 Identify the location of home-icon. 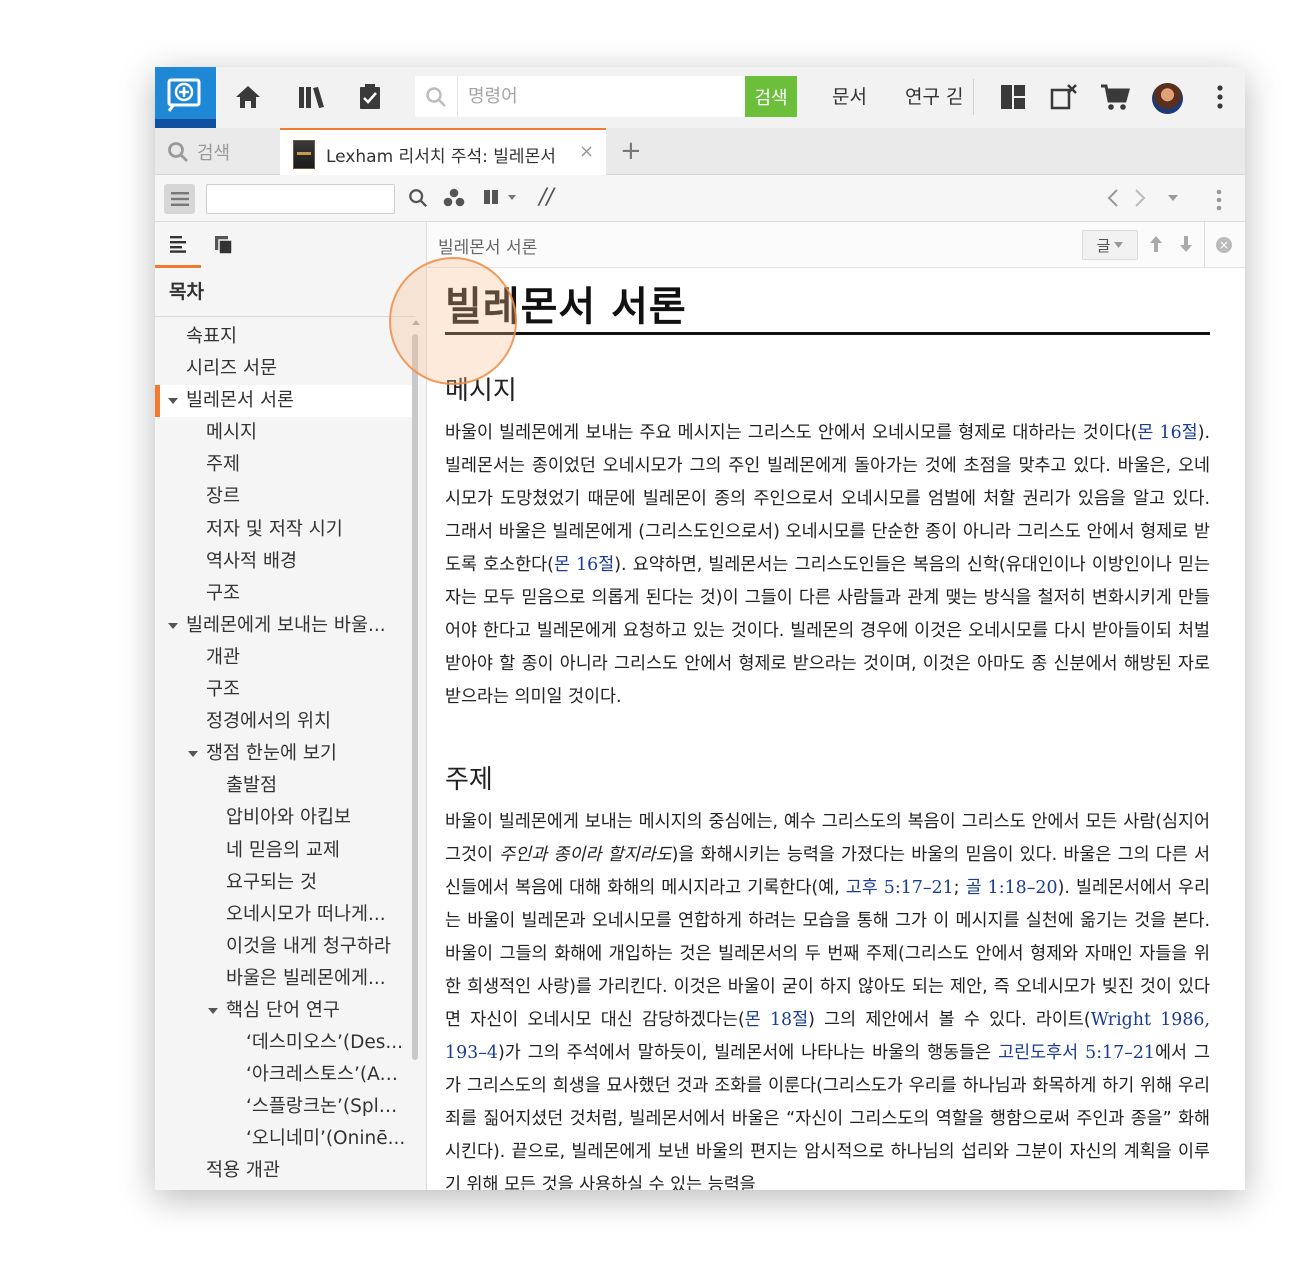
(248, 97).